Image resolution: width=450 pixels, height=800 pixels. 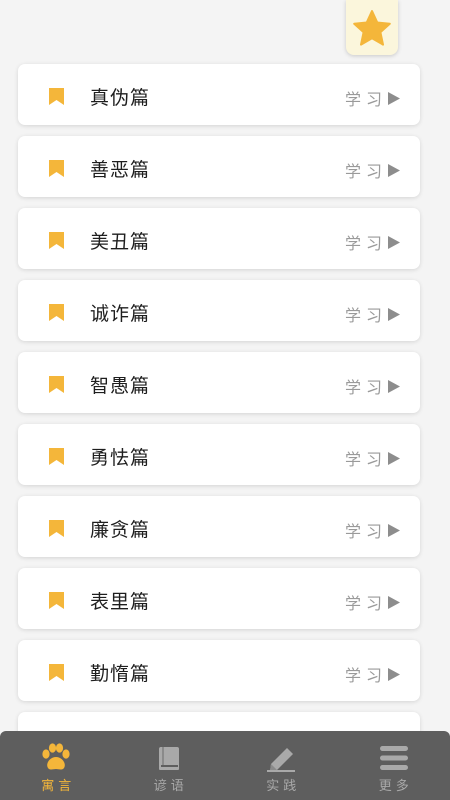 What do you see at coordinates (120, 242) in the screenshot?
I see `chapter-title: 美丑篇` at bounding box center [120, 242].